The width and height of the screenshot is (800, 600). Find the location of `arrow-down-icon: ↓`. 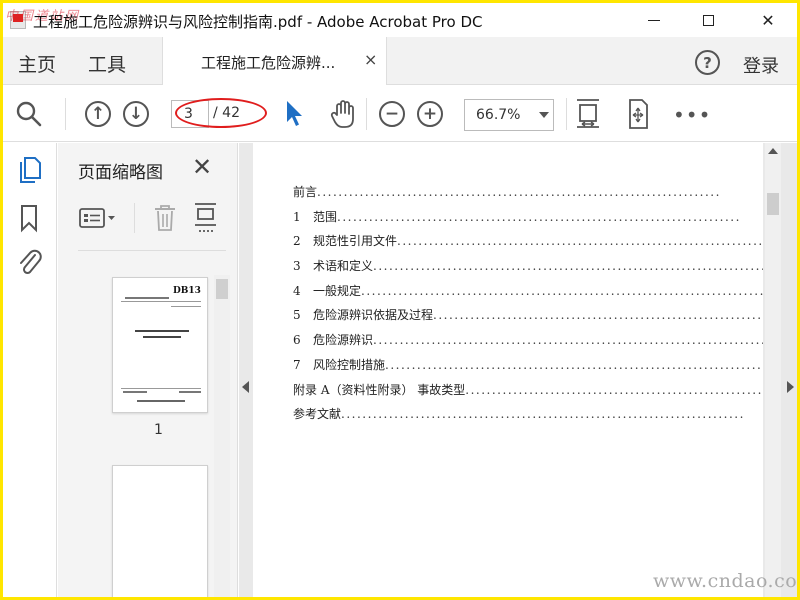

arrow-down-icon: ↓ is located at coordinates (136, 113).